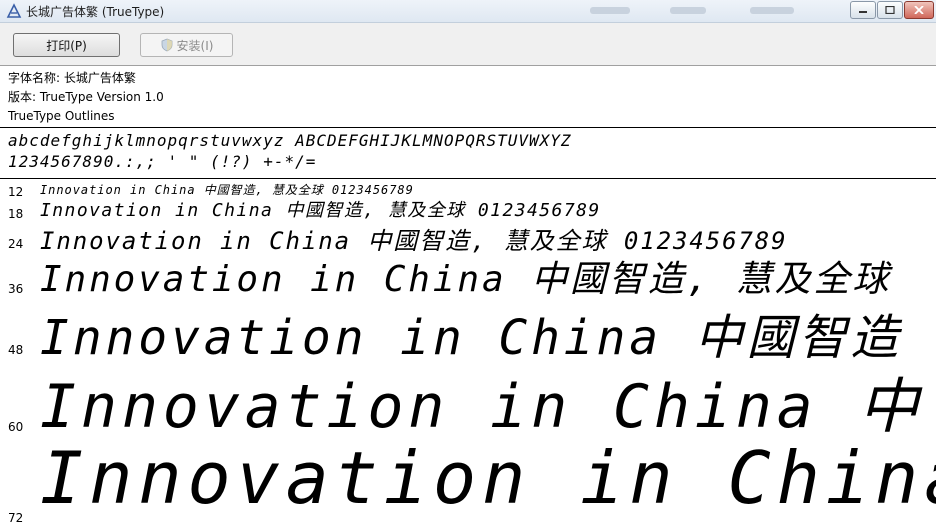  What do you see at coordinates (166, 45) in the screenshot?
I see `shield-icon` at bounding box center [166, 45].